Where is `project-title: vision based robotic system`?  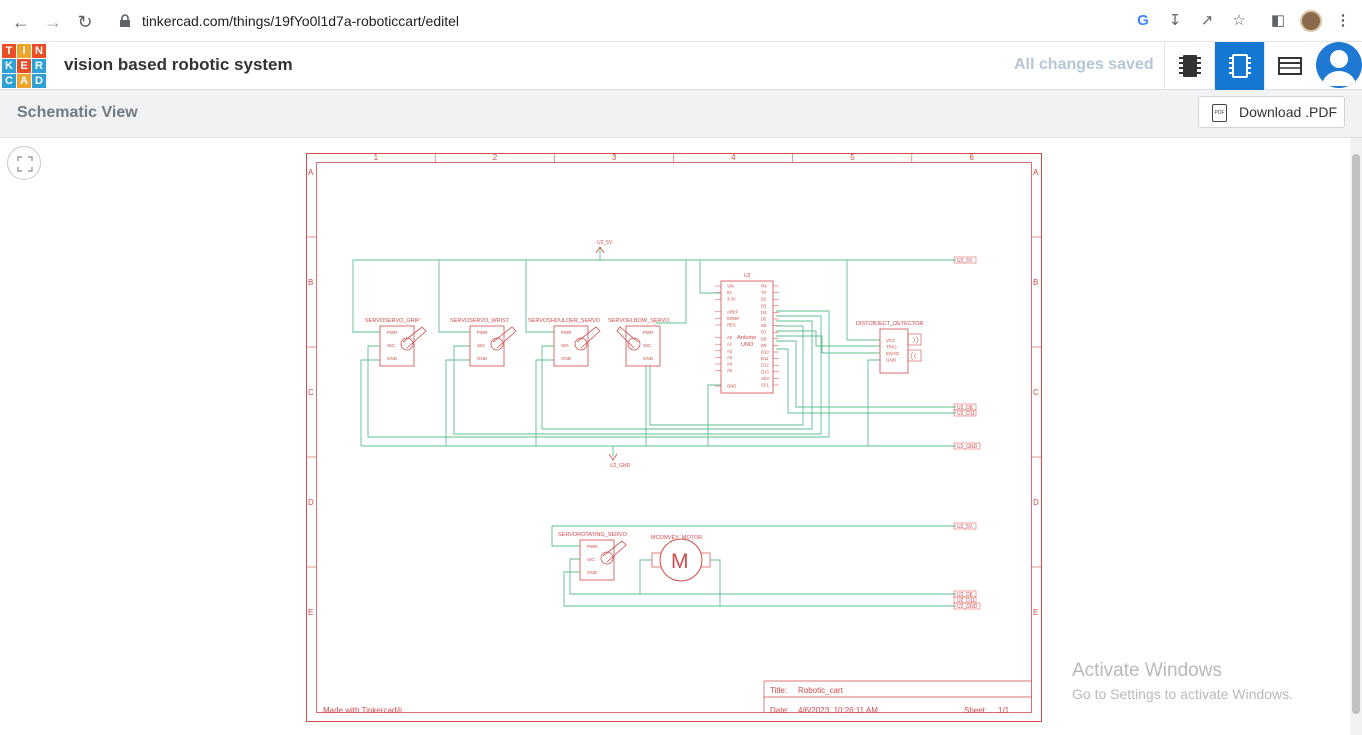
project-title: vision based robotic system is located at coordinates (178, 65).